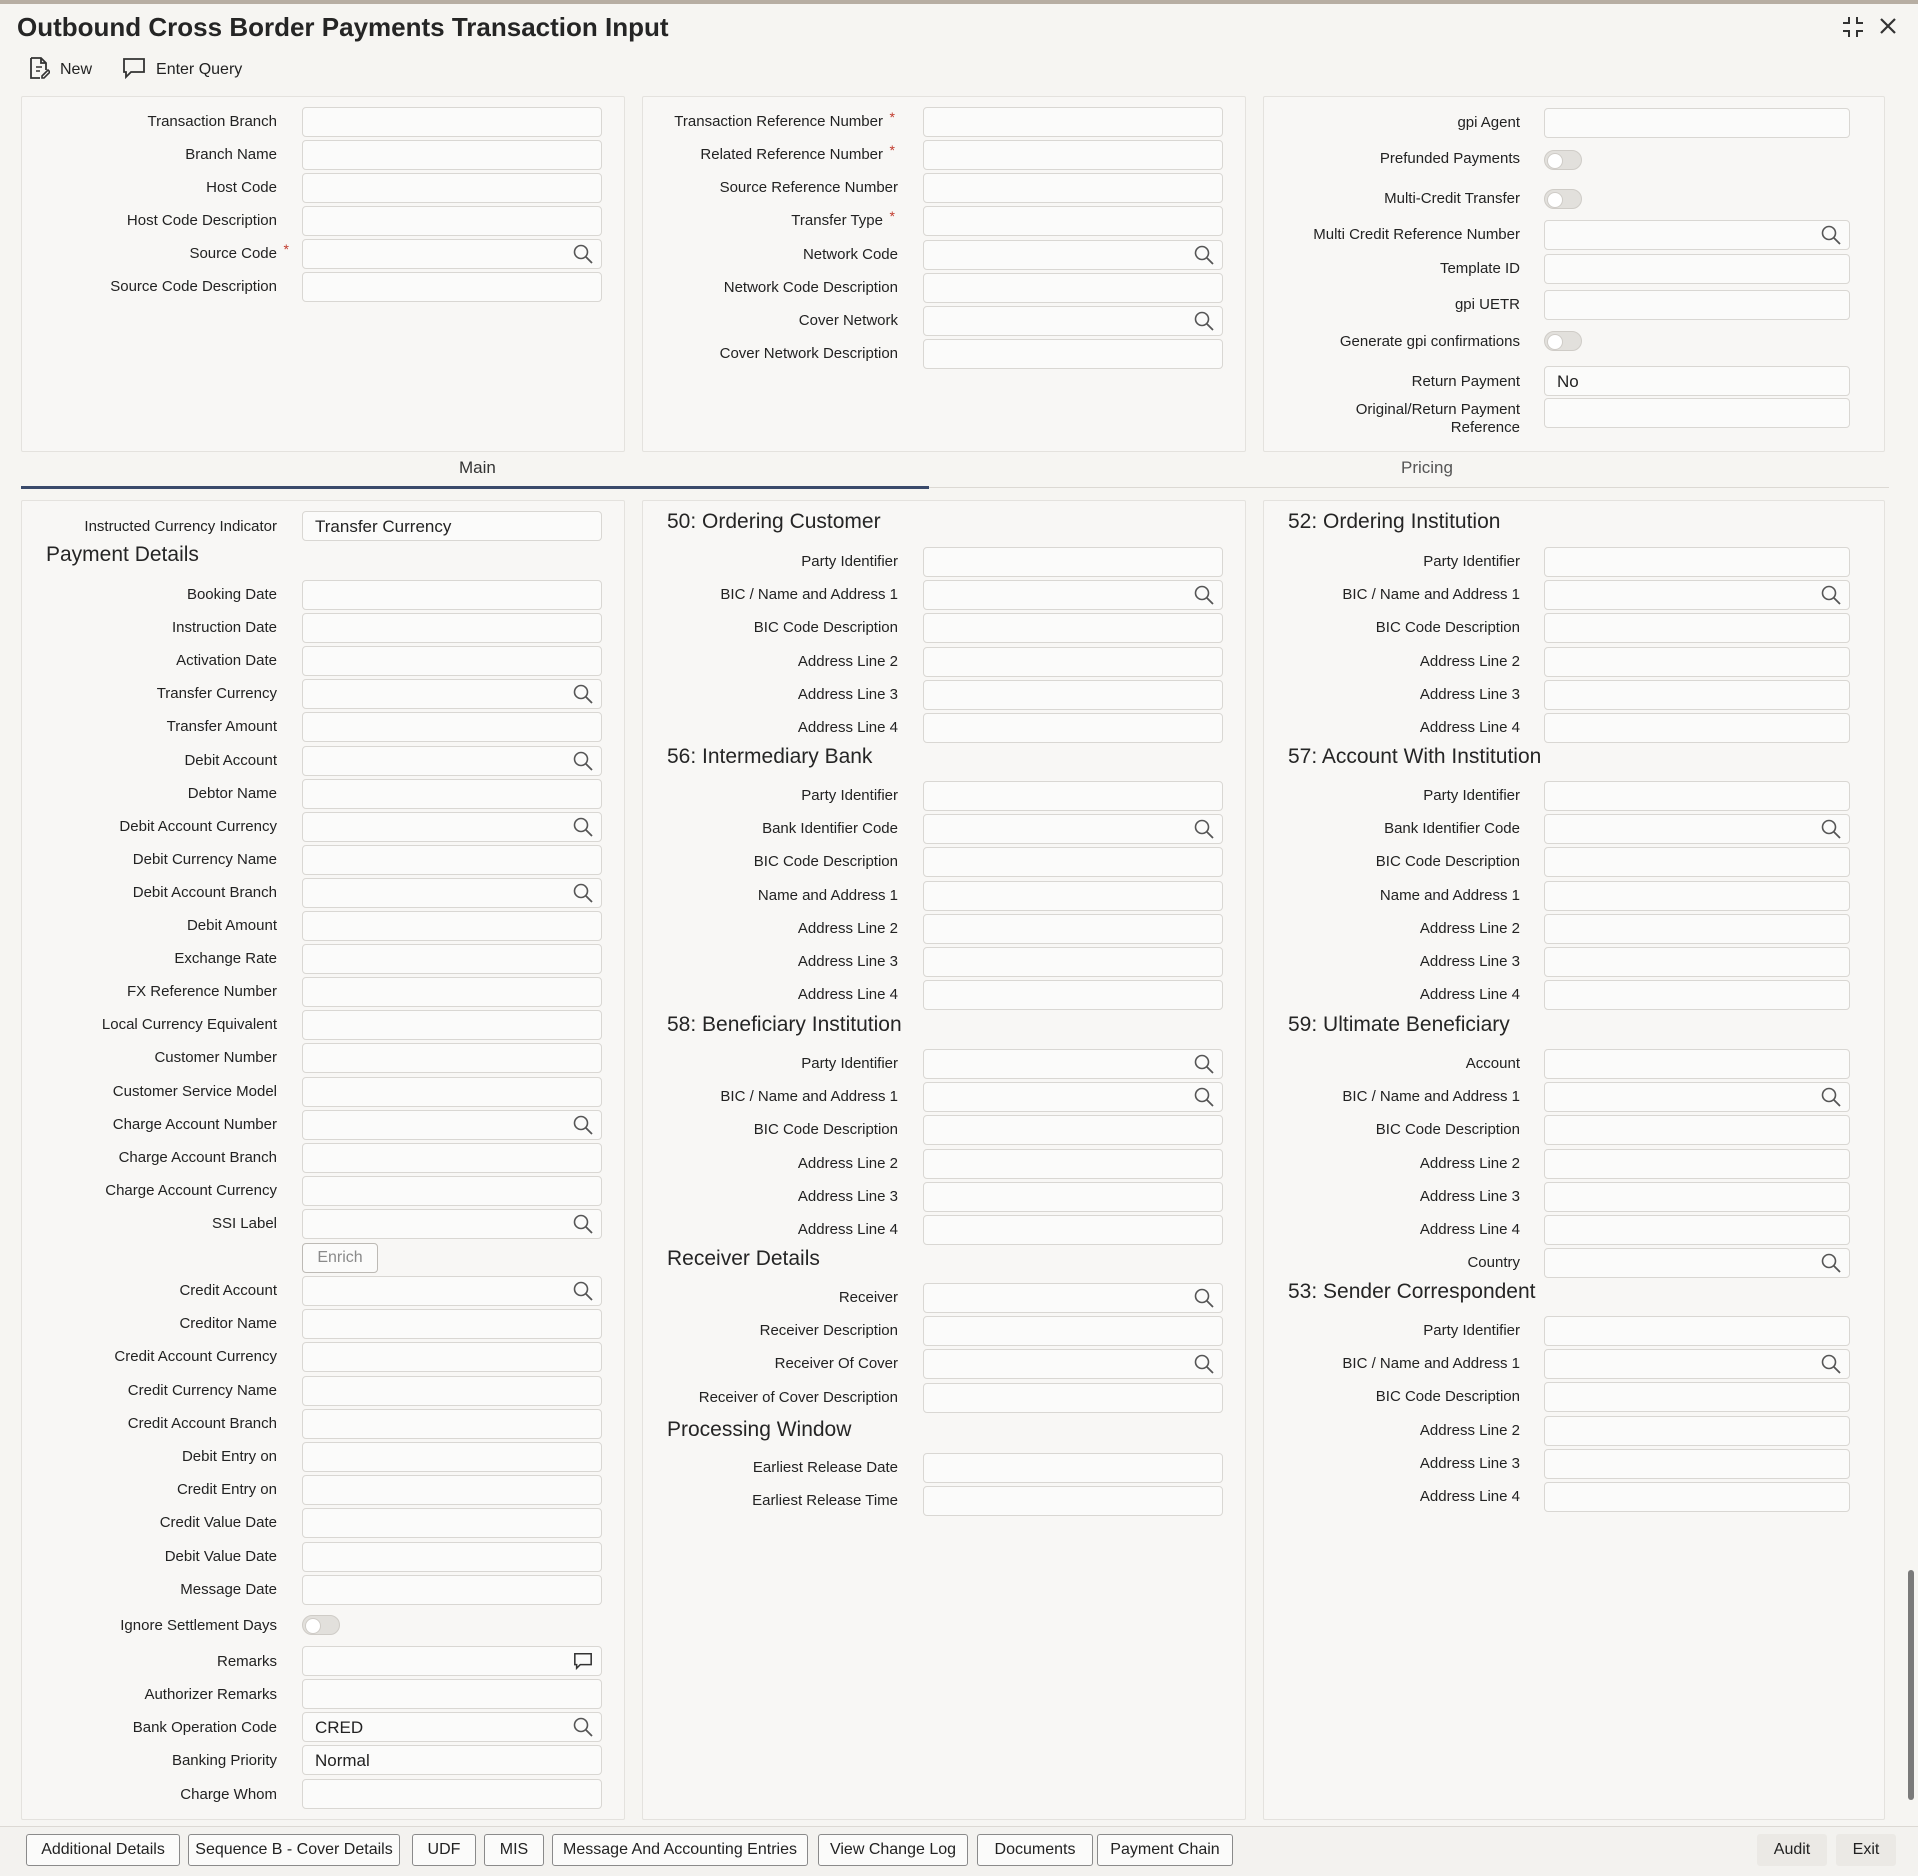 Image resolution: width=1918 pixels, height=1876 pixels. I want to click on payment-exchange-rate-field, so click(452, 959).